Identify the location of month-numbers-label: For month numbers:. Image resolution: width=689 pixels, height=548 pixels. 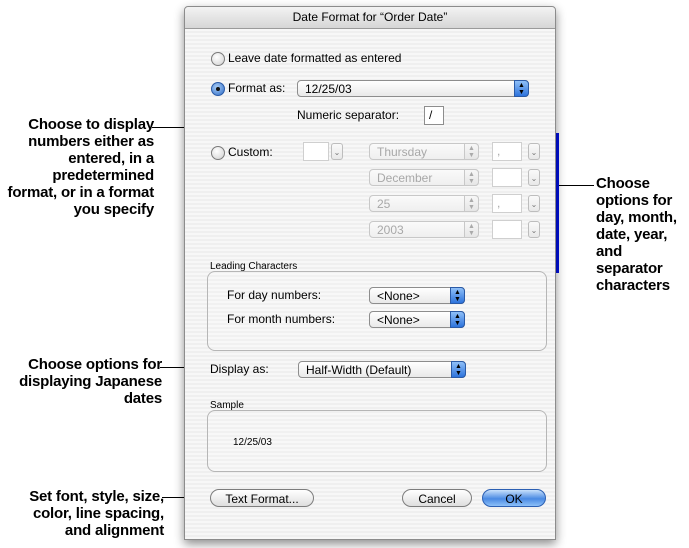
(281, 319).